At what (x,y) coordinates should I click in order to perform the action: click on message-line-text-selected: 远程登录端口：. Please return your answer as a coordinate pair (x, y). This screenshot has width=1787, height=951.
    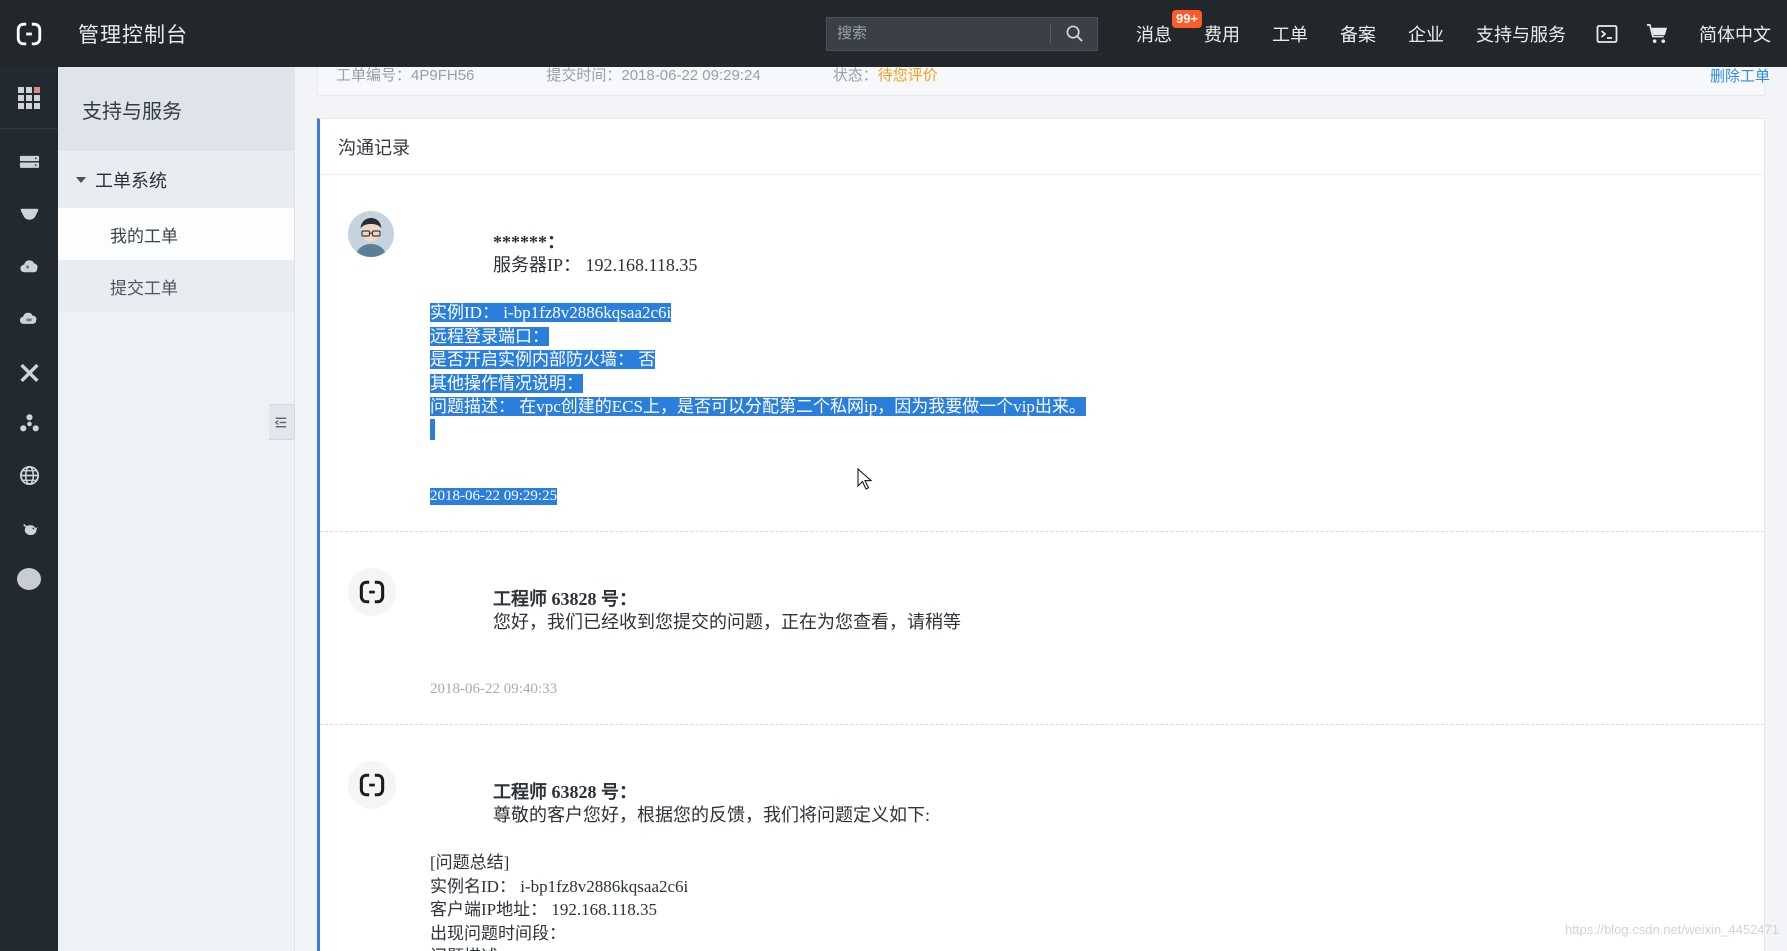
    Looking at the image, I should click on (489, 336).